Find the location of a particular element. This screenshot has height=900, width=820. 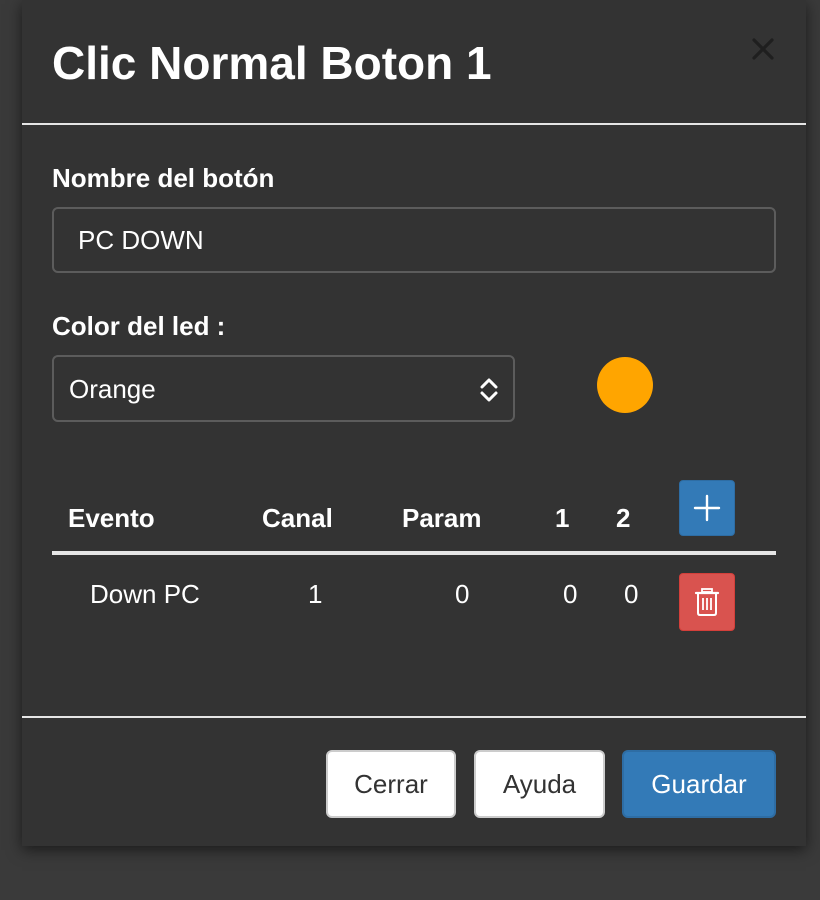

plus-icon is located at coordinates (707, 508).